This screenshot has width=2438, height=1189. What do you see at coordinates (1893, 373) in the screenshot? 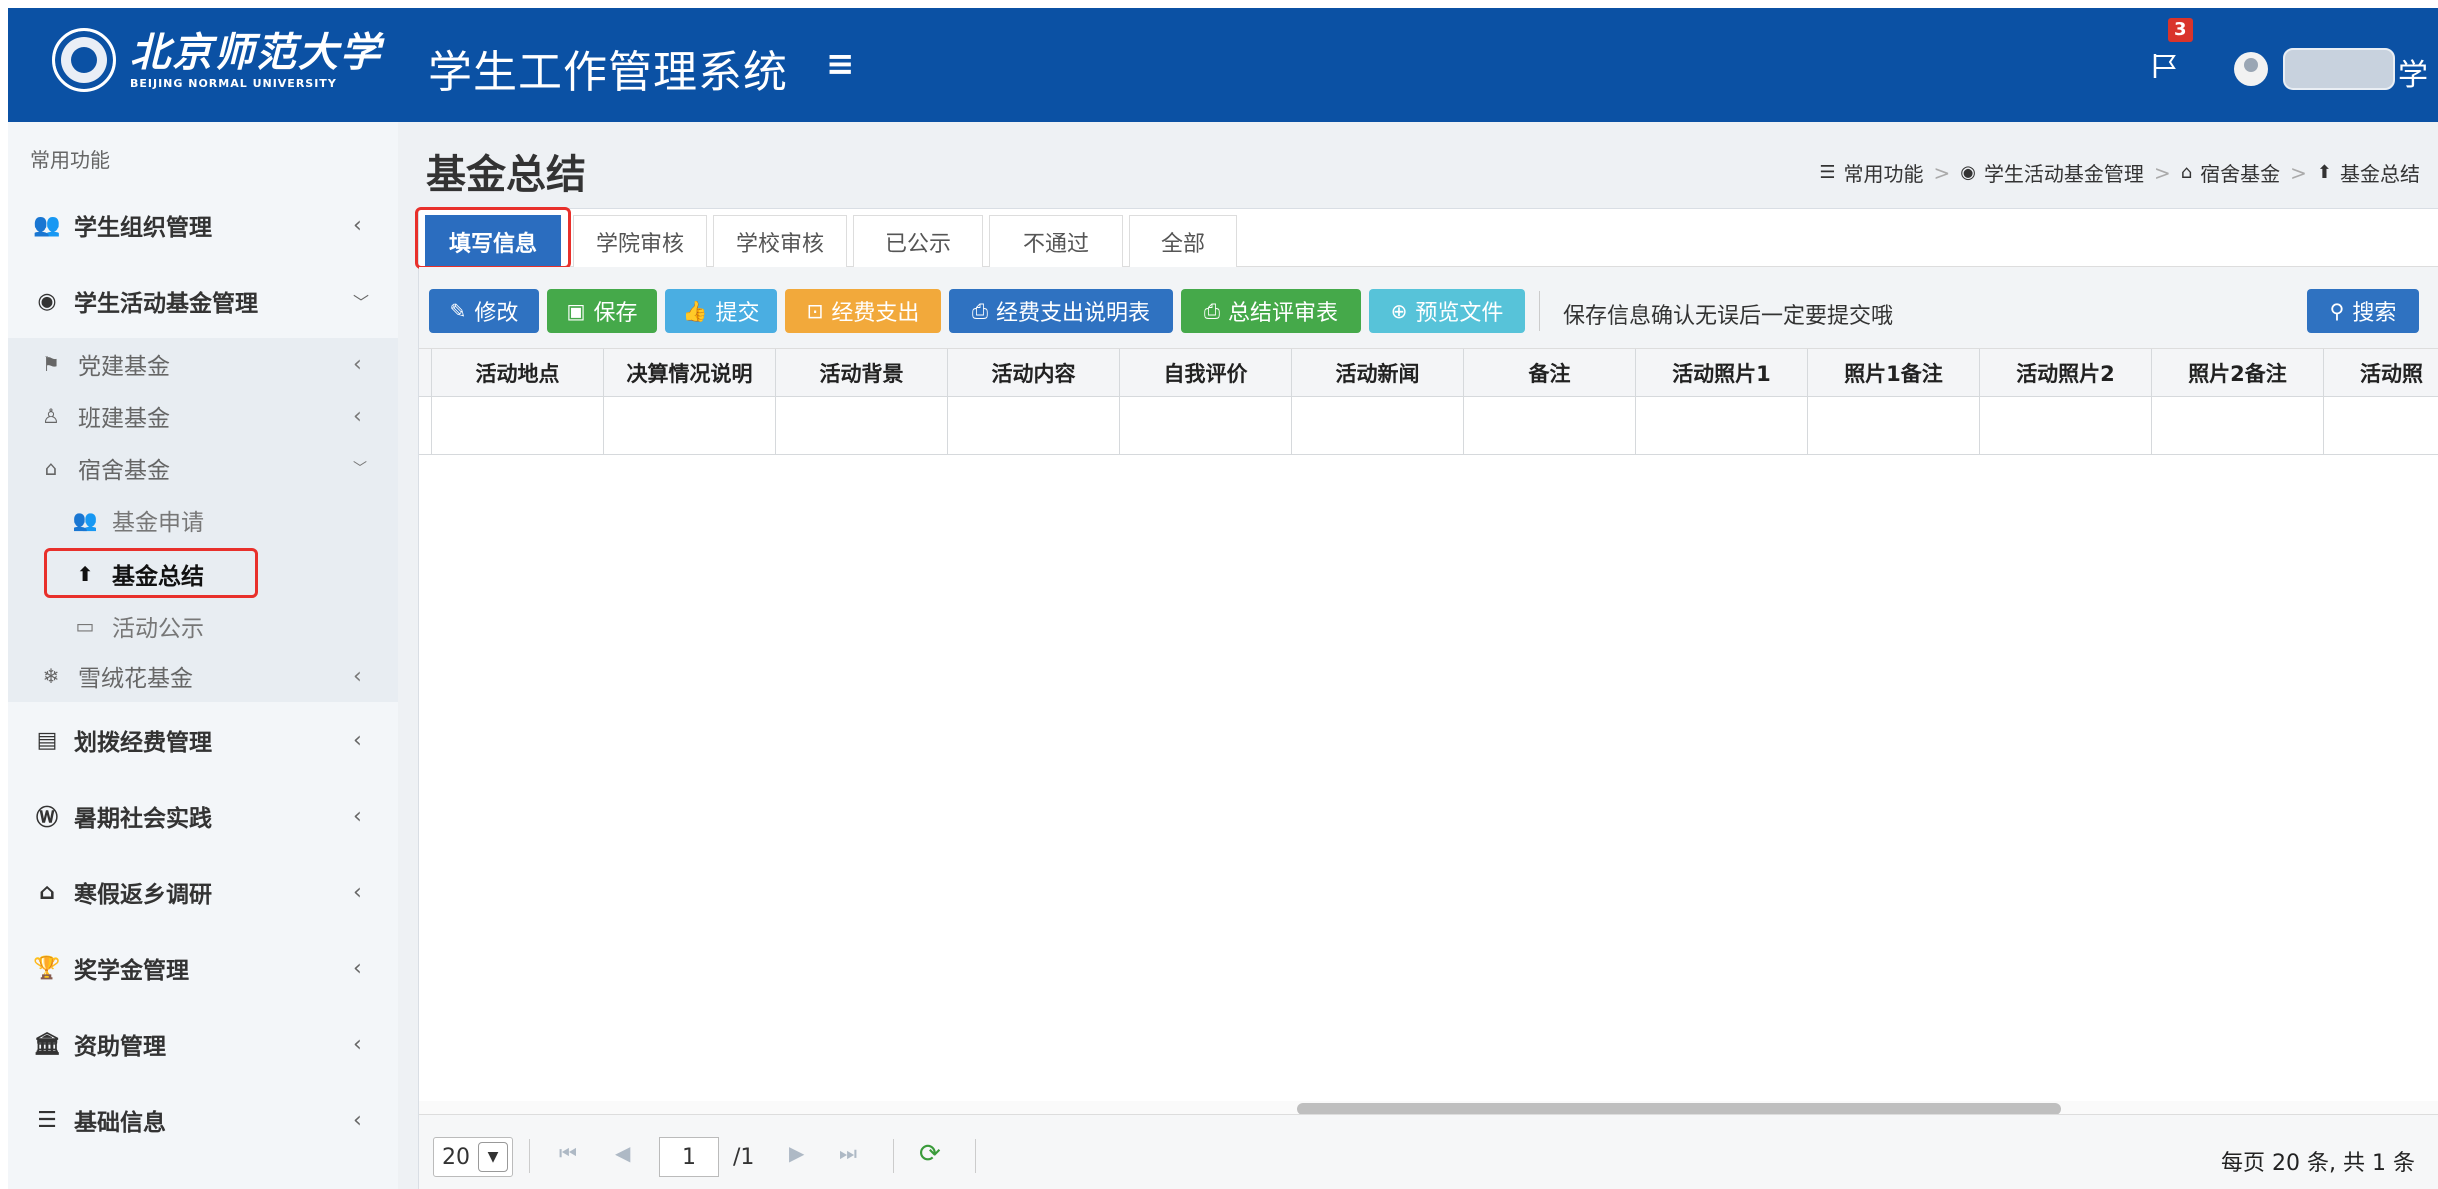
I see `column-header: 照片1备注` at bounding box center [1893, 373].